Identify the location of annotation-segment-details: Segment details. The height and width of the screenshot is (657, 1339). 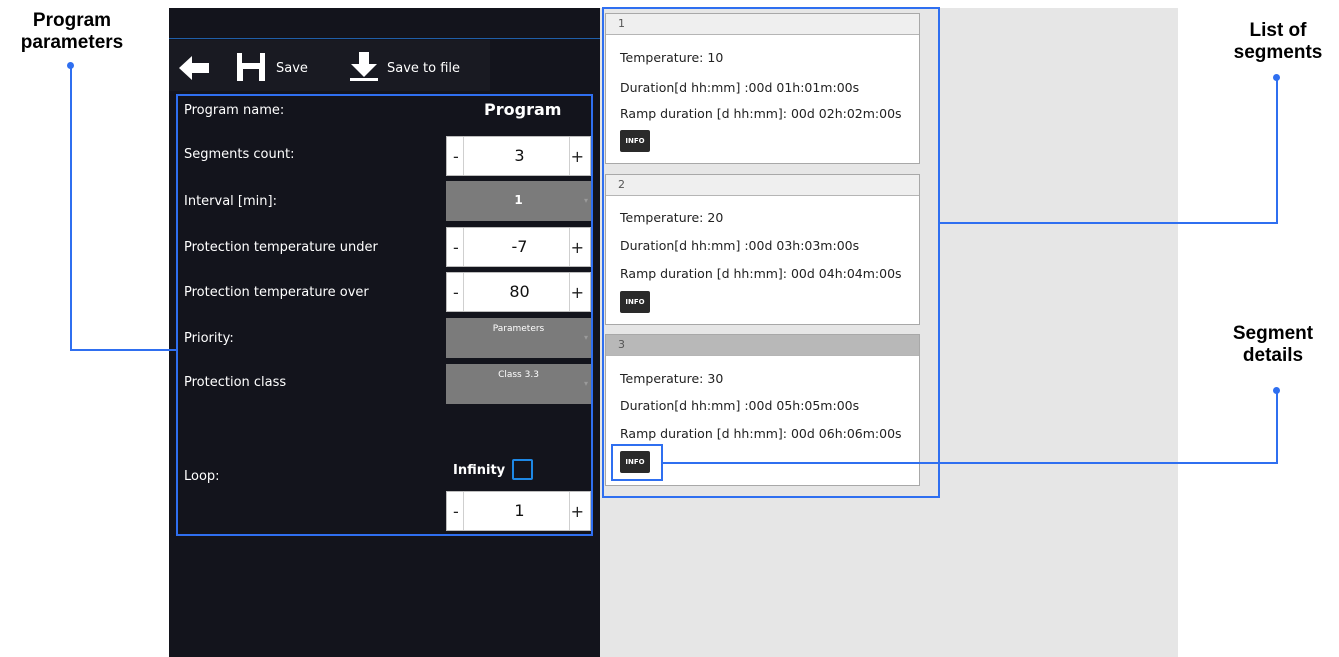
(1273, 345).